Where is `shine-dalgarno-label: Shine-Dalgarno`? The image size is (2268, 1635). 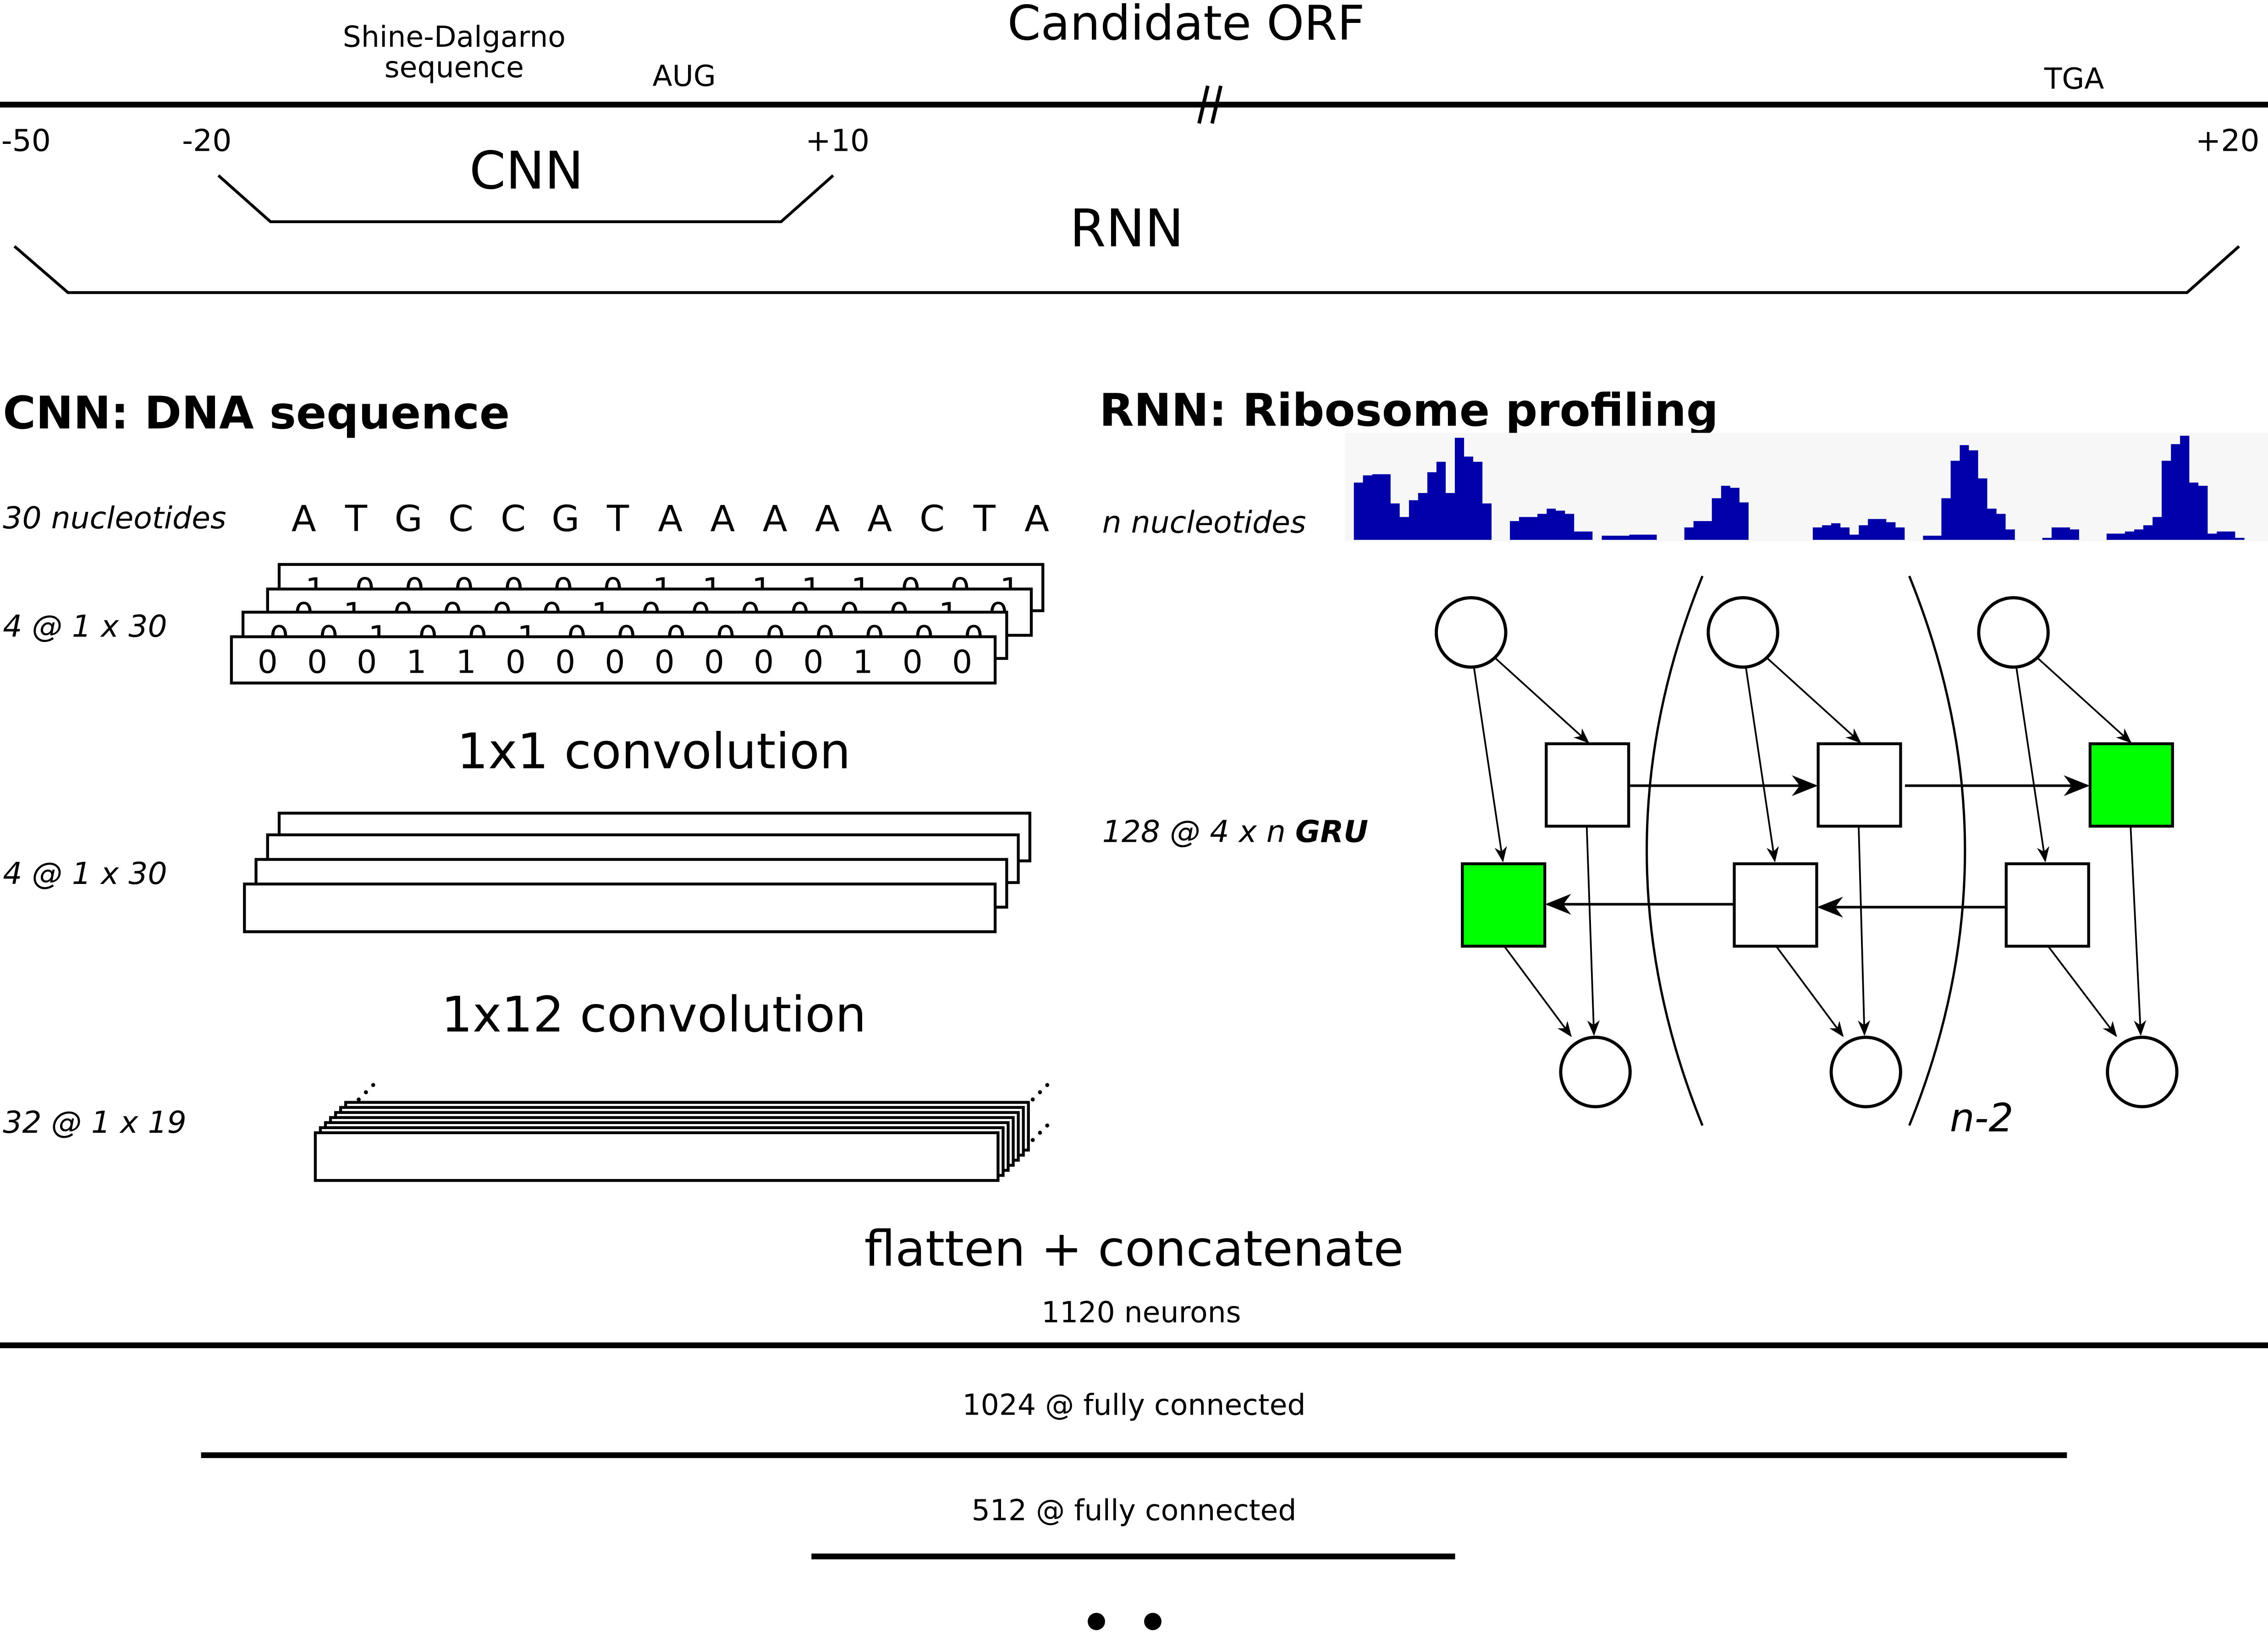 shine-dalgarno-label: Shine-Dalgarno is located at coordinates (454, 37).